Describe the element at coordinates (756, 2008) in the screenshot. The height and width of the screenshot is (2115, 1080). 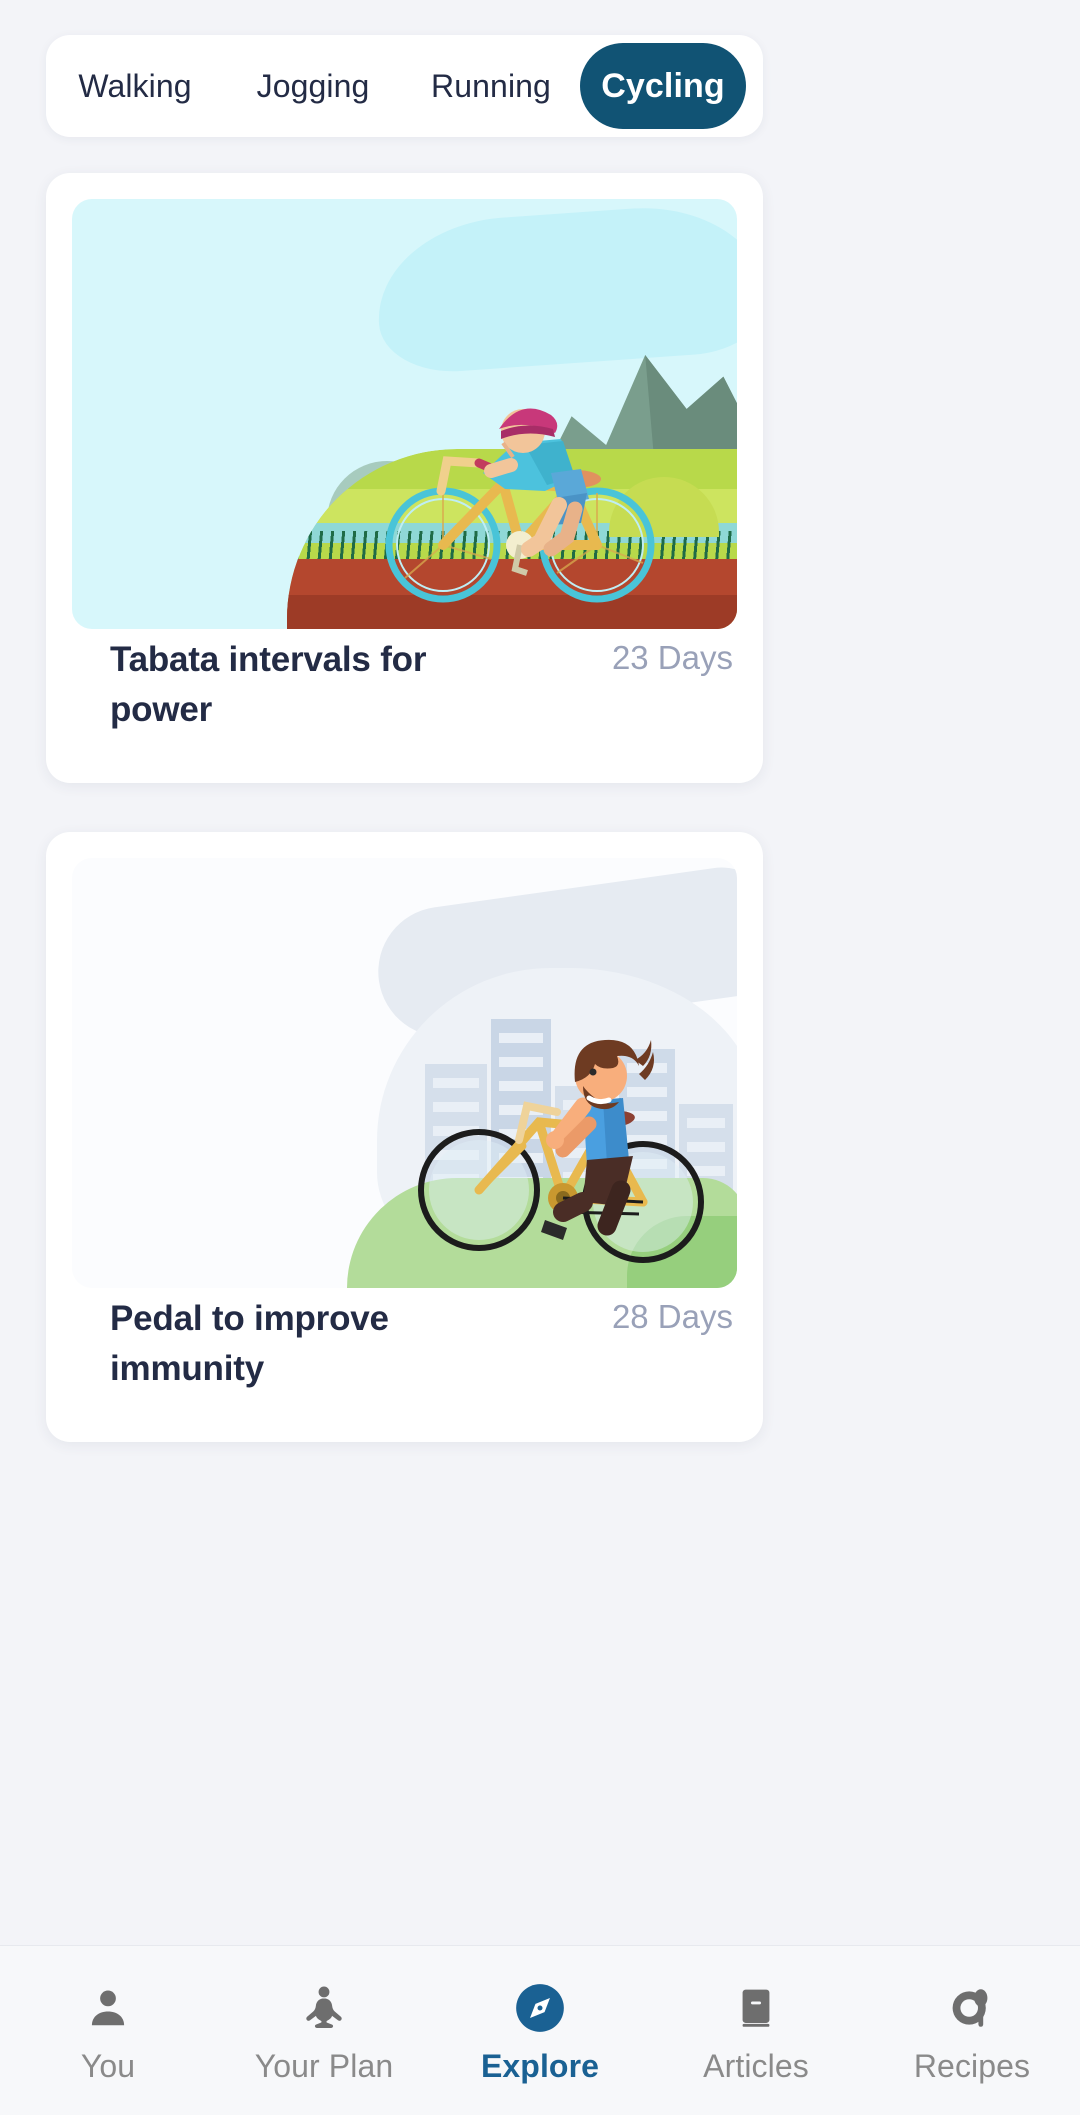
I see `book-icon` at that location.